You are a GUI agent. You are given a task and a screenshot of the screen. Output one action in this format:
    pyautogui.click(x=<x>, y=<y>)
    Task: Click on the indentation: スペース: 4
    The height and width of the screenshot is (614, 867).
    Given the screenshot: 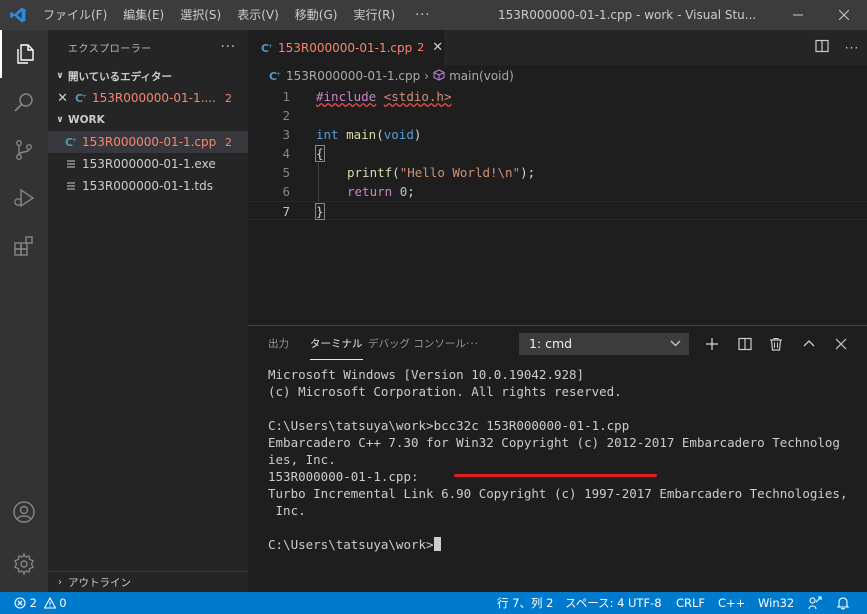 What is the action you would take?
    pyautogui.click(x=594, y=603)
    